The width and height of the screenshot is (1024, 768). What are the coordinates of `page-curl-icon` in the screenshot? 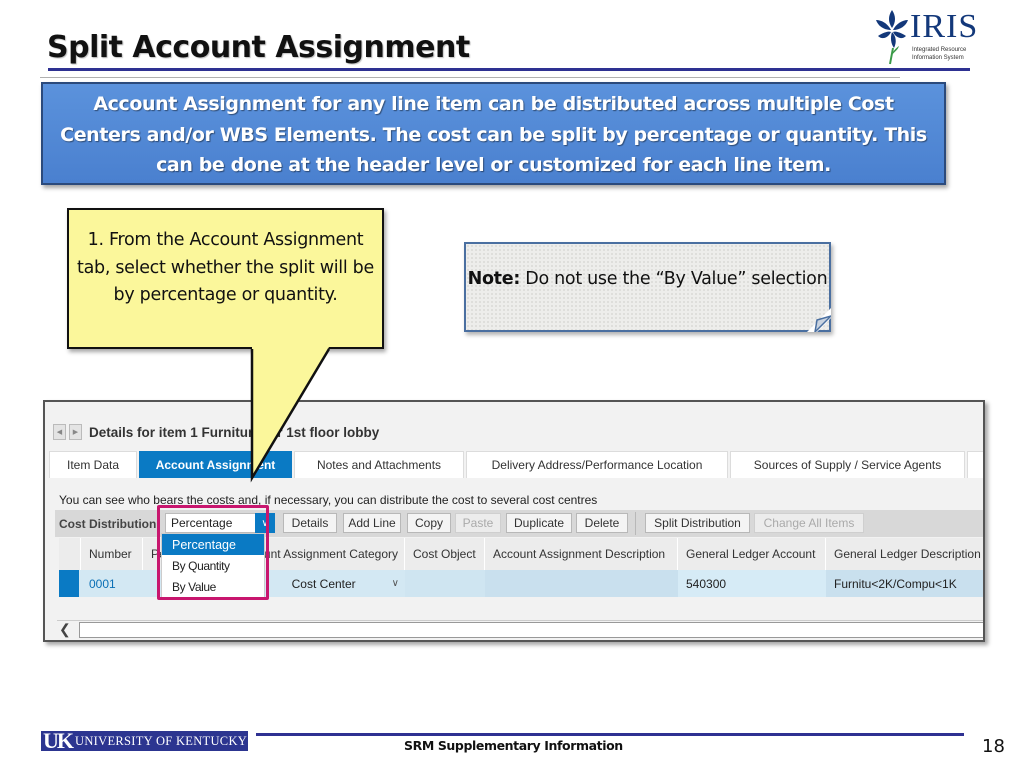 It's located at (819, 320).